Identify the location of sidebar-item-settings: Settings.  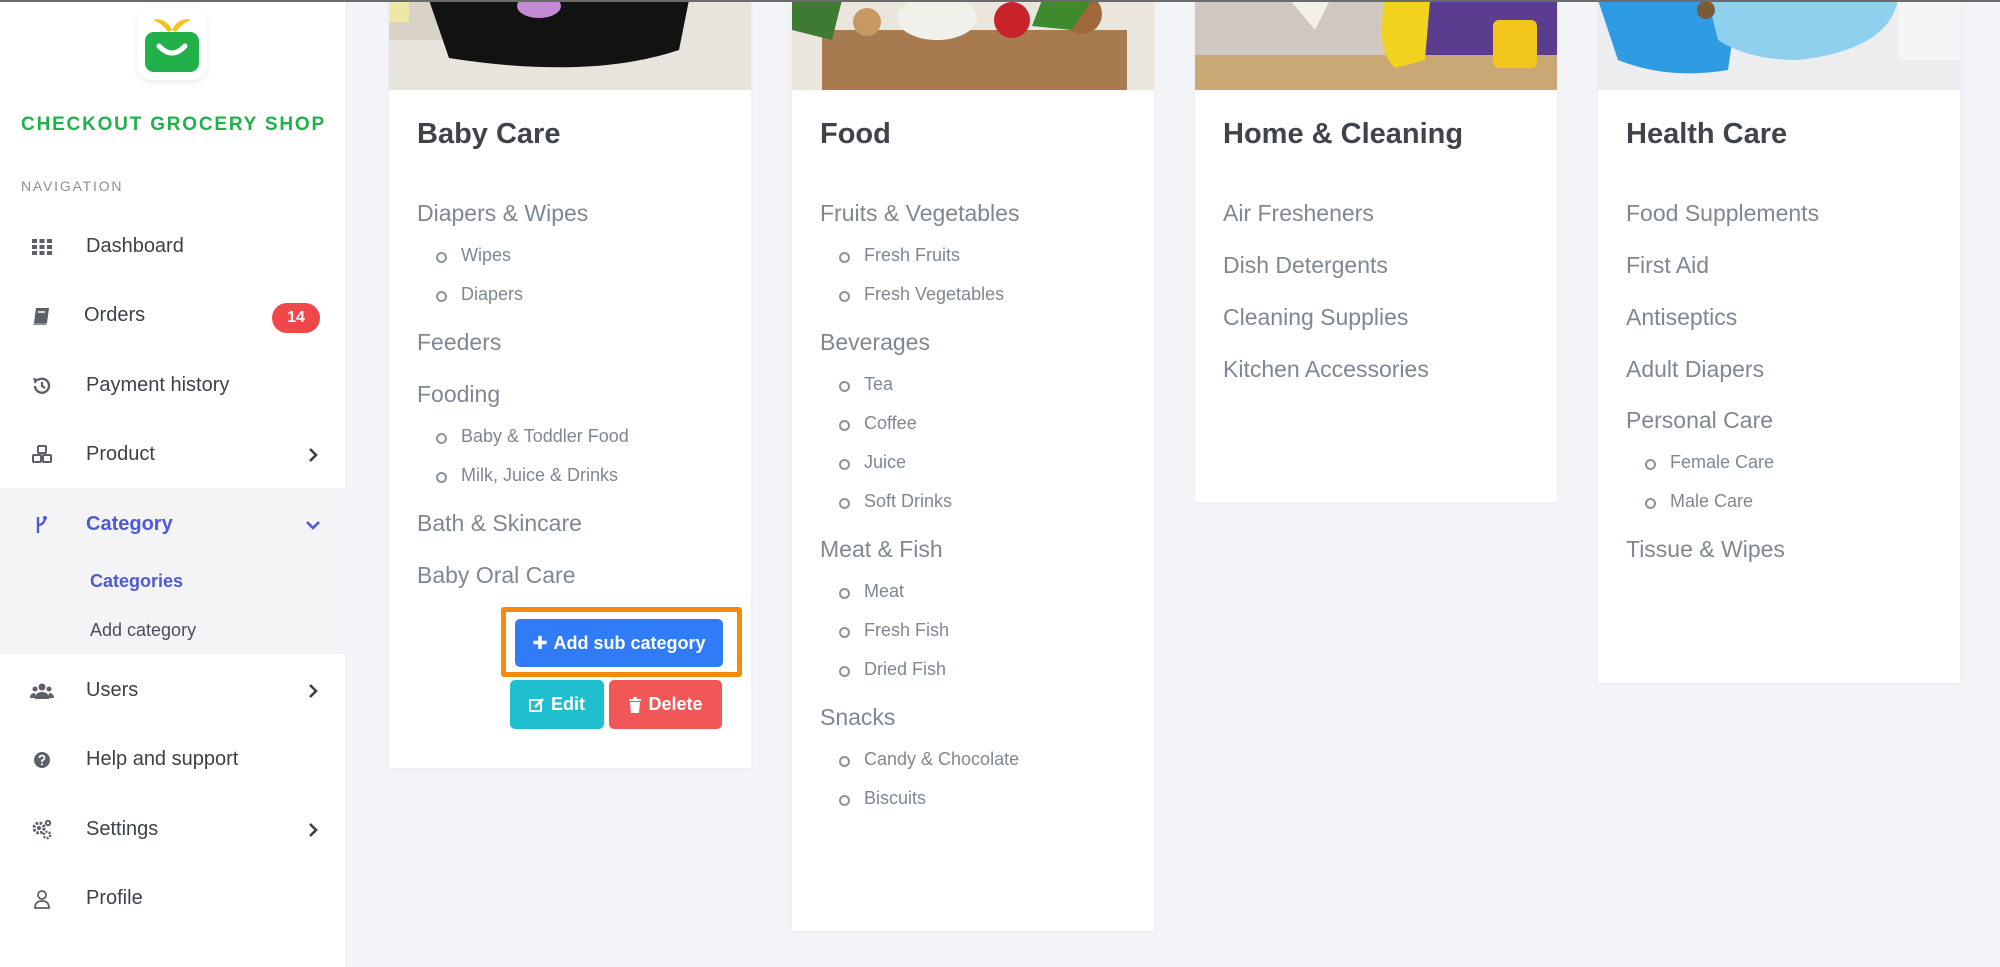
(173, 830).